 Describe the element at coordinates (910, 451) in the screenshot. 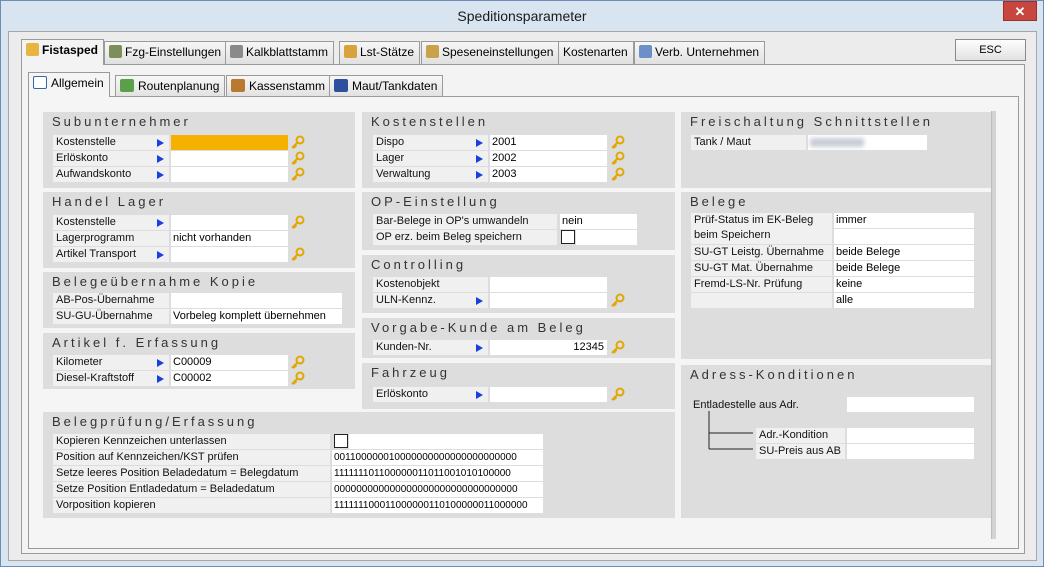

I see `su-preis-field` at that location.